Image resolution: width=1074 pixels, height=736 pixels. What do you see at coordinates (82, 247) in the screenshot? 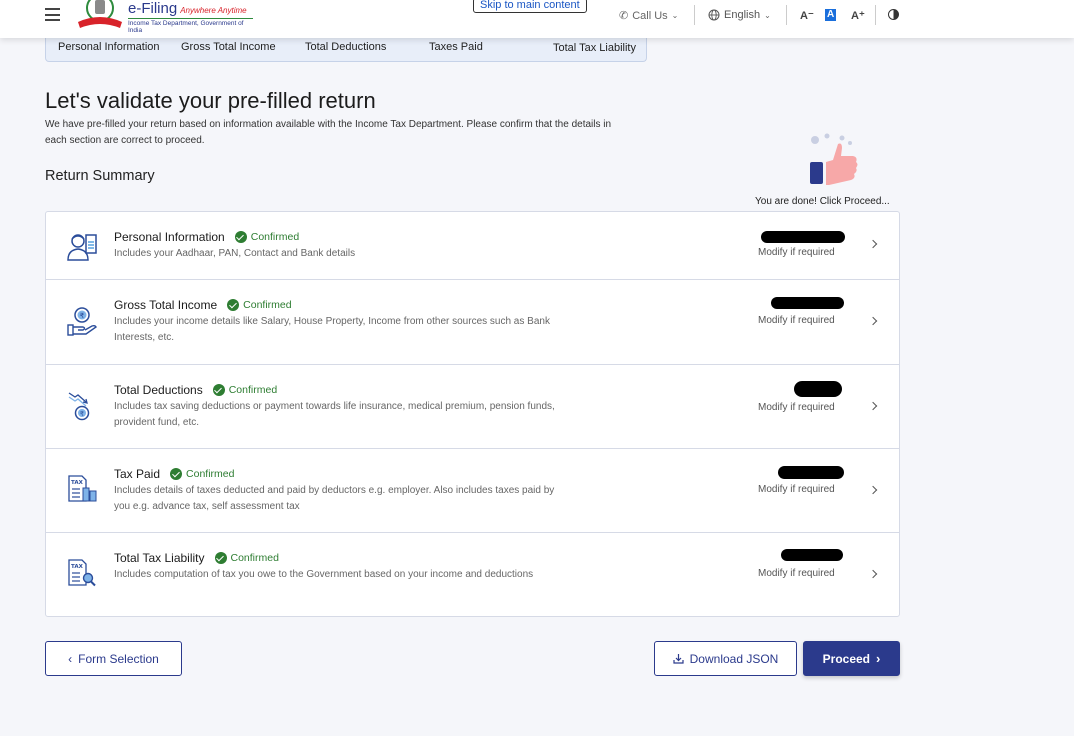
I see `person-id-card-icon` at bounding box center [82, 247].